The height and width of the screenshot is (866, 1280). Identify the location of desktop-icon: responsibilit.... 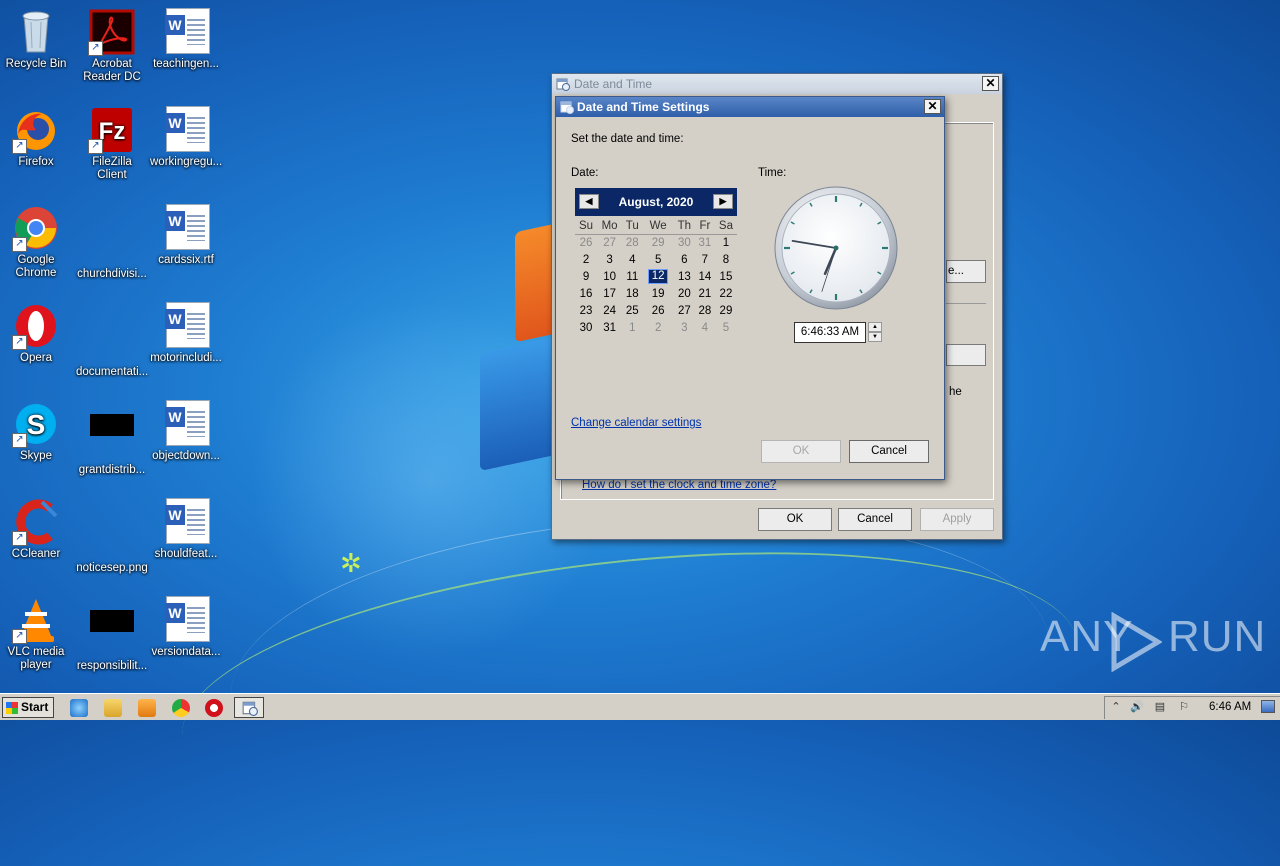
(112, 634).